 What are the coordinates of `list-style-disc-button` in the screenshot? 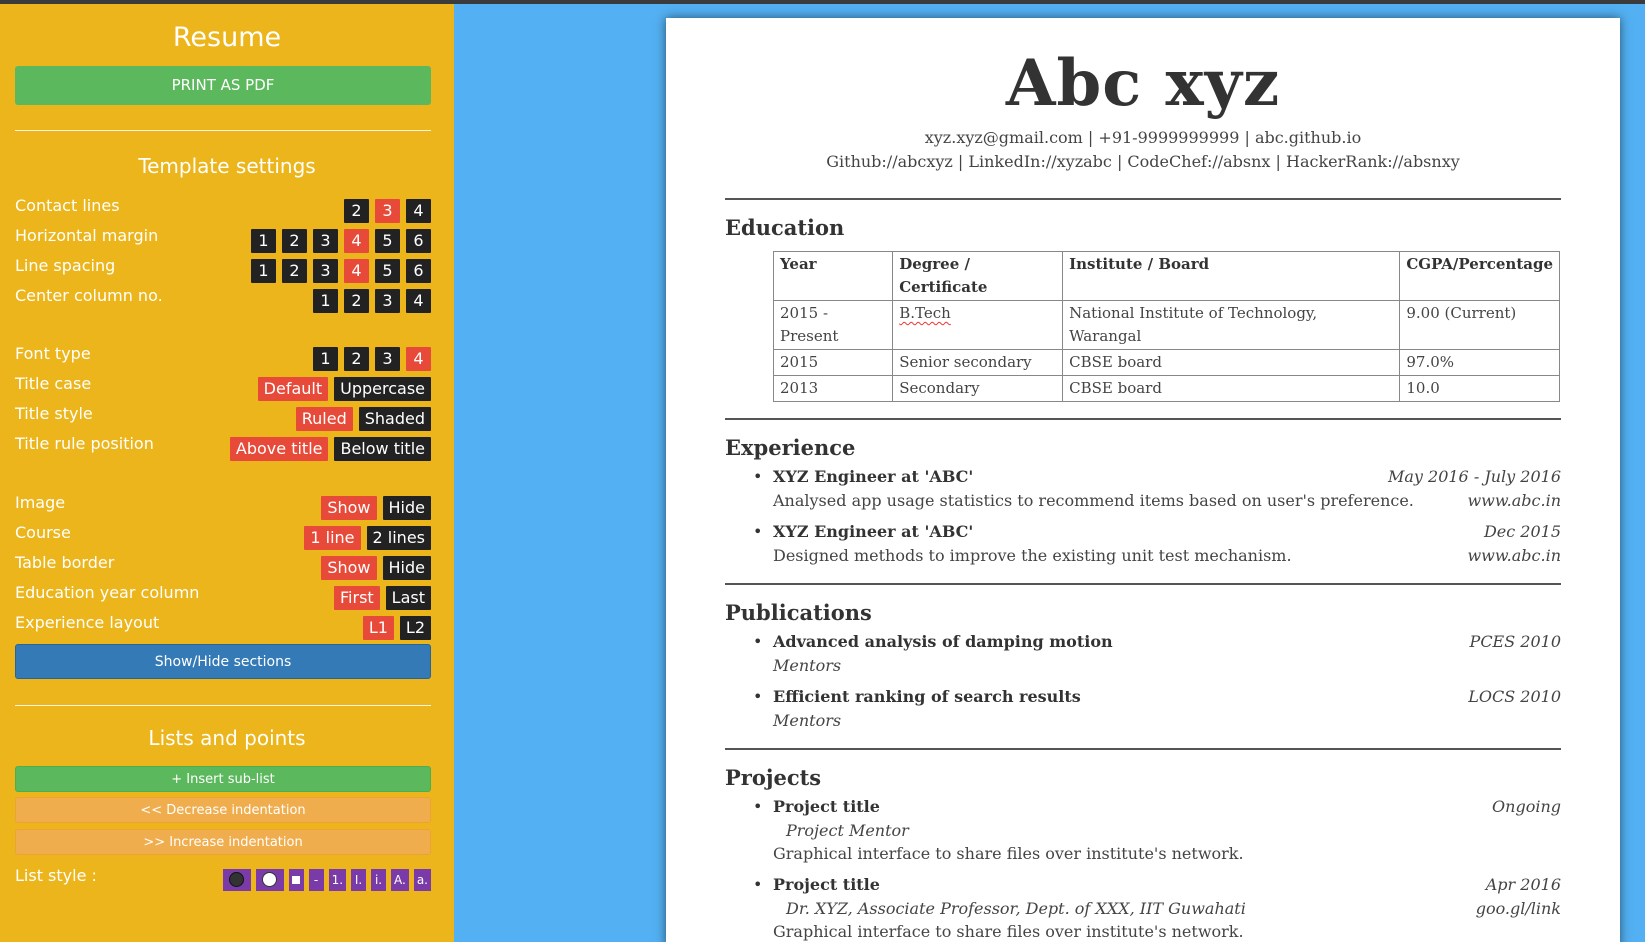 It's located at (236, 880).